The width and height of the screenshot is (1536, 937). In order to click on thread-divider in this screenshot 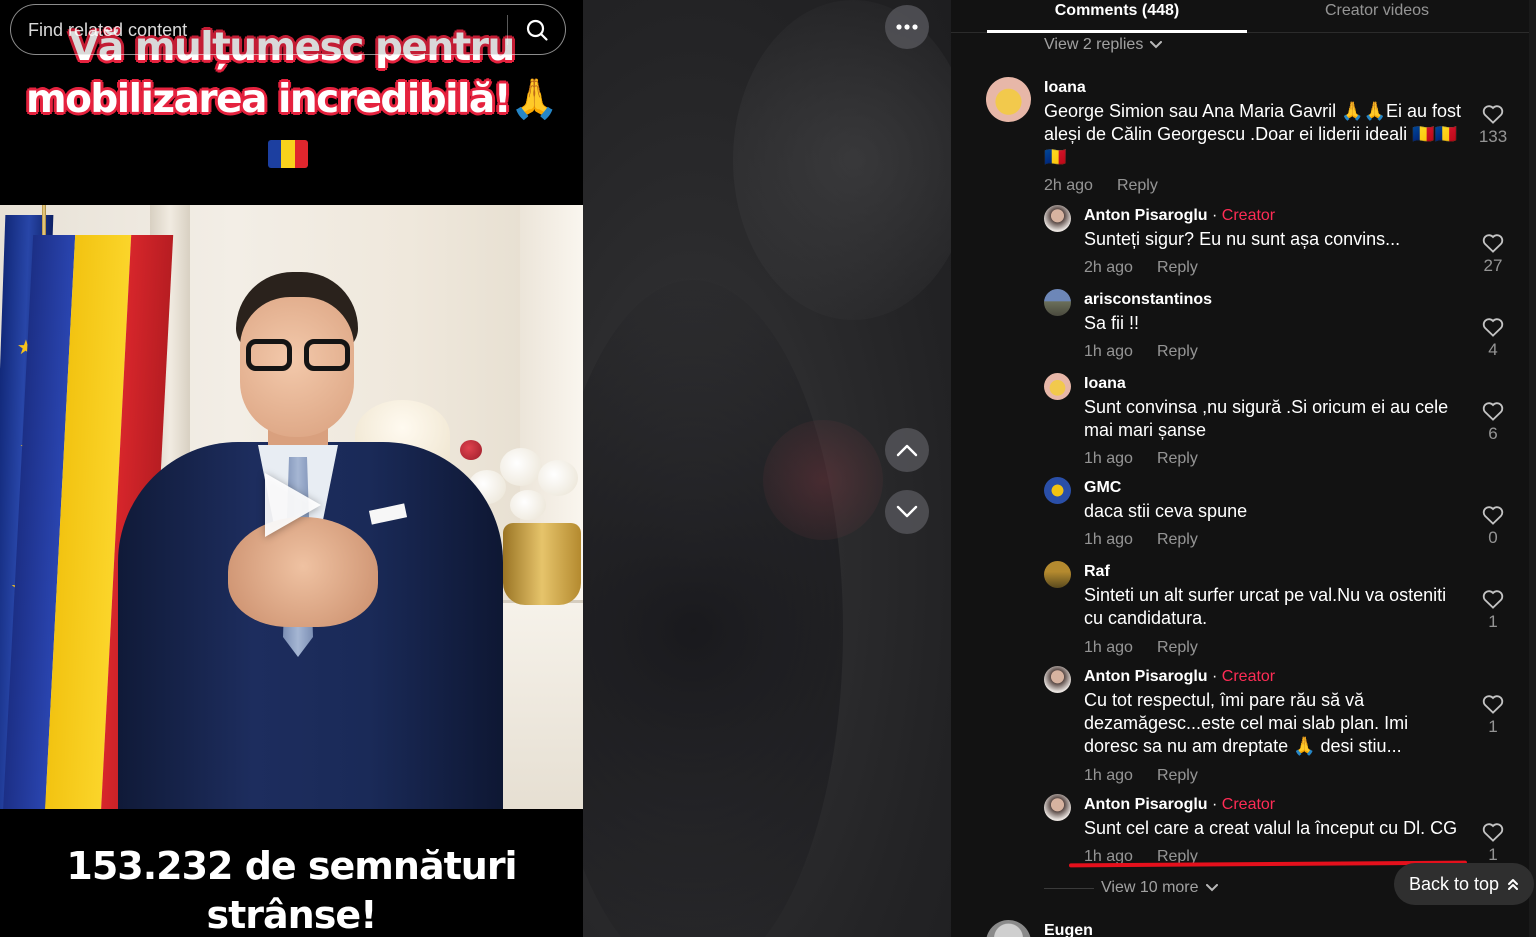, I will do `click(1069, 888)`.